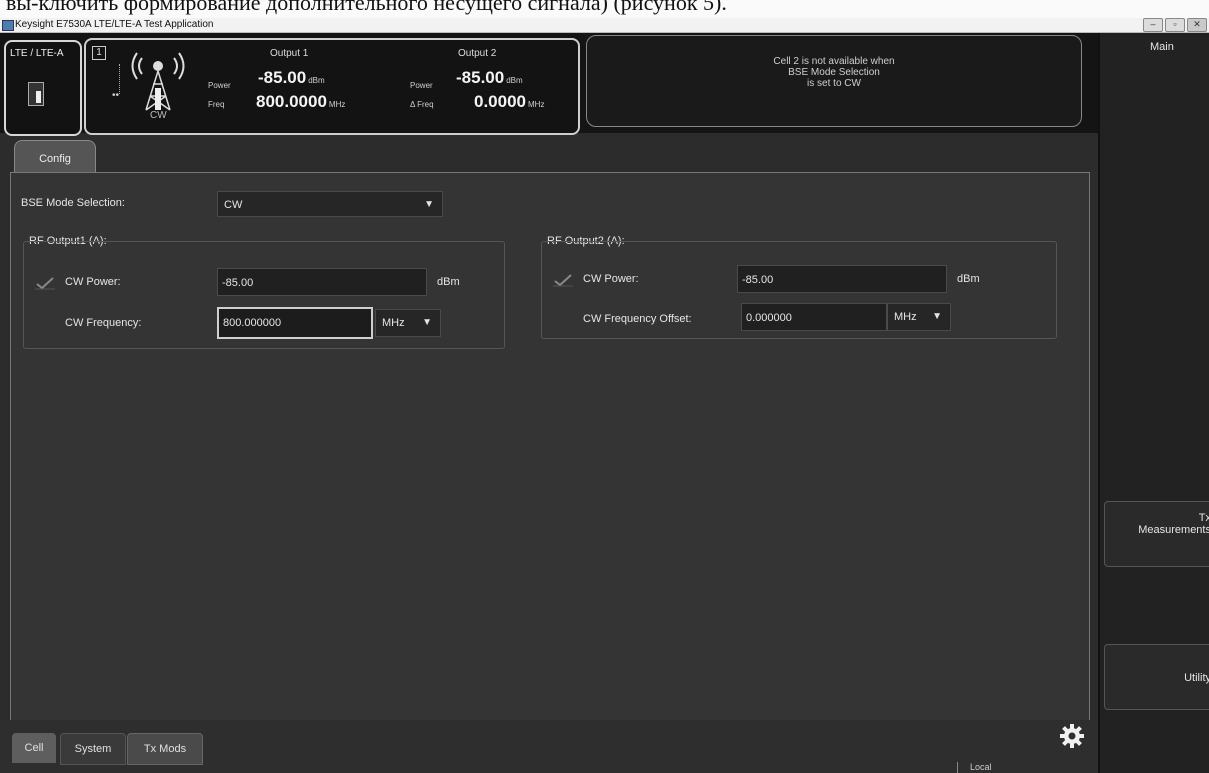  What do you see at coordinates (637, 319) in the screenshot?
I see `rf2-cw-freq-offset-label: CW Frequency Offset:` at bounding box center [637, 319].